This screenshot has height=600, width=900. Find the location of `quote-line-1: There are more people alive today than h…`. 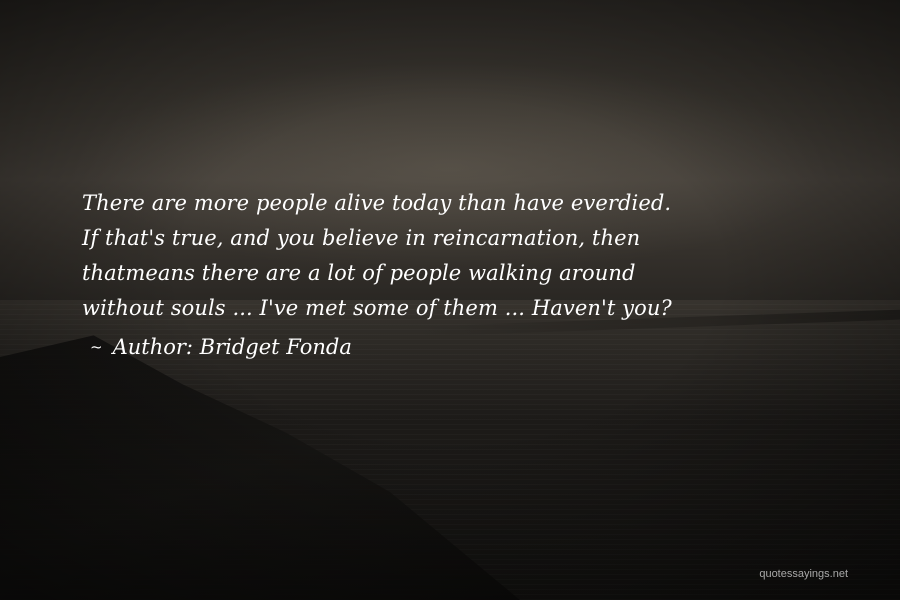

quote-line-1: There are more people alive today than h… is located at coordinates (377, 203).